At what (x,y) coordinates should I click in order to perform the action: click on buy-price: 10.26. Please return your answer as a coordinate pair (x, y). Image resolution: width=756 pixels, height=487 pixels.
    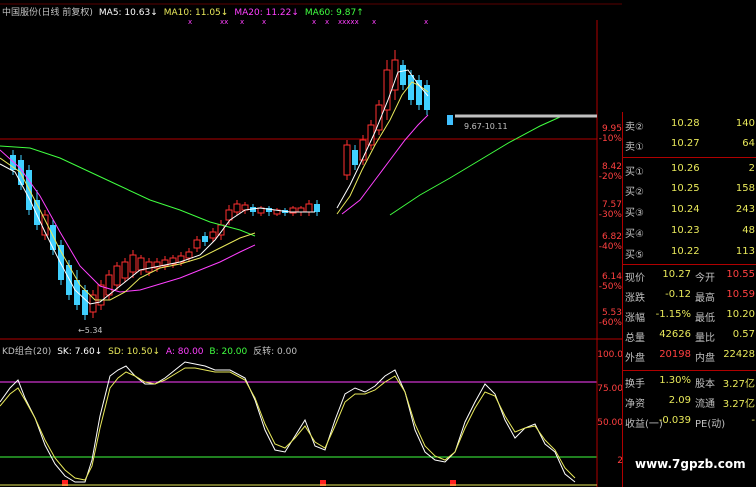
    Looking at the image, I should click on (685, 168).